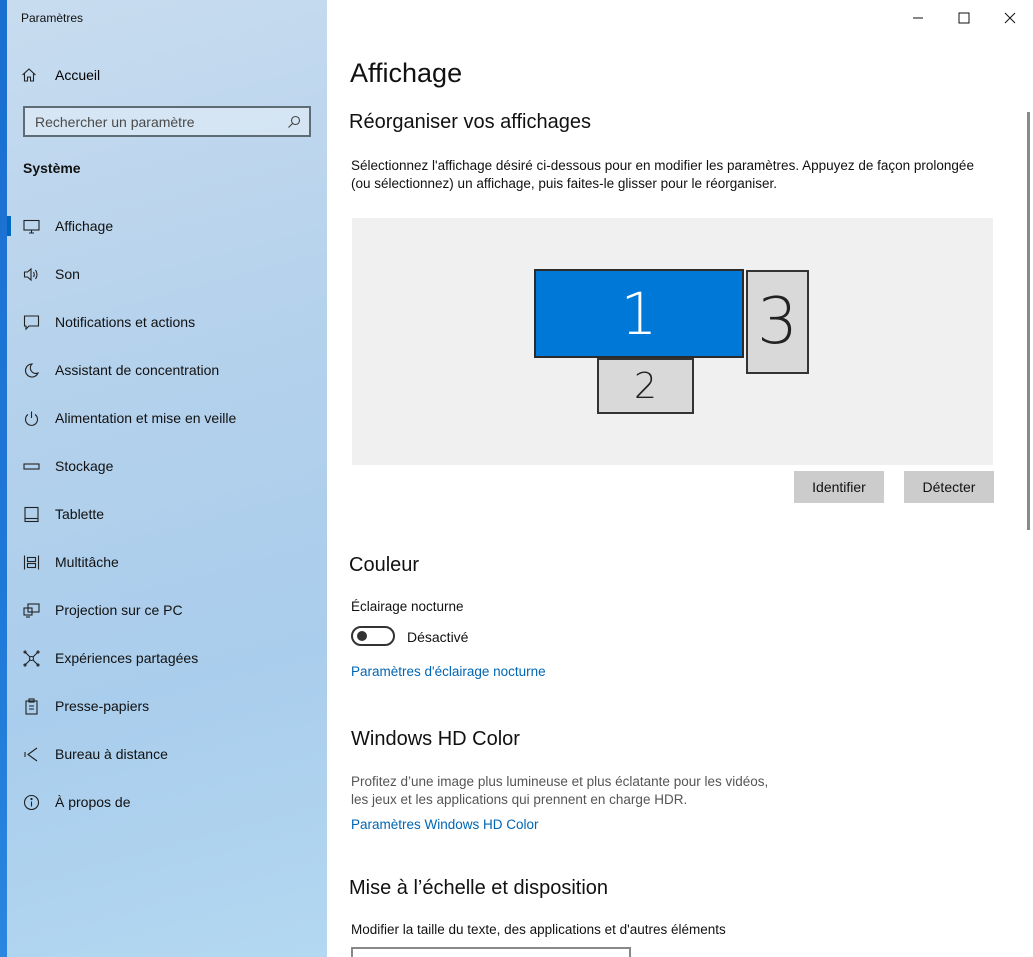 This screenshot has width=1033, height=957. Describe the element at coordinates (93, 802) in the screenshot. I see `sidebar-item-label: À propos de` at that location.